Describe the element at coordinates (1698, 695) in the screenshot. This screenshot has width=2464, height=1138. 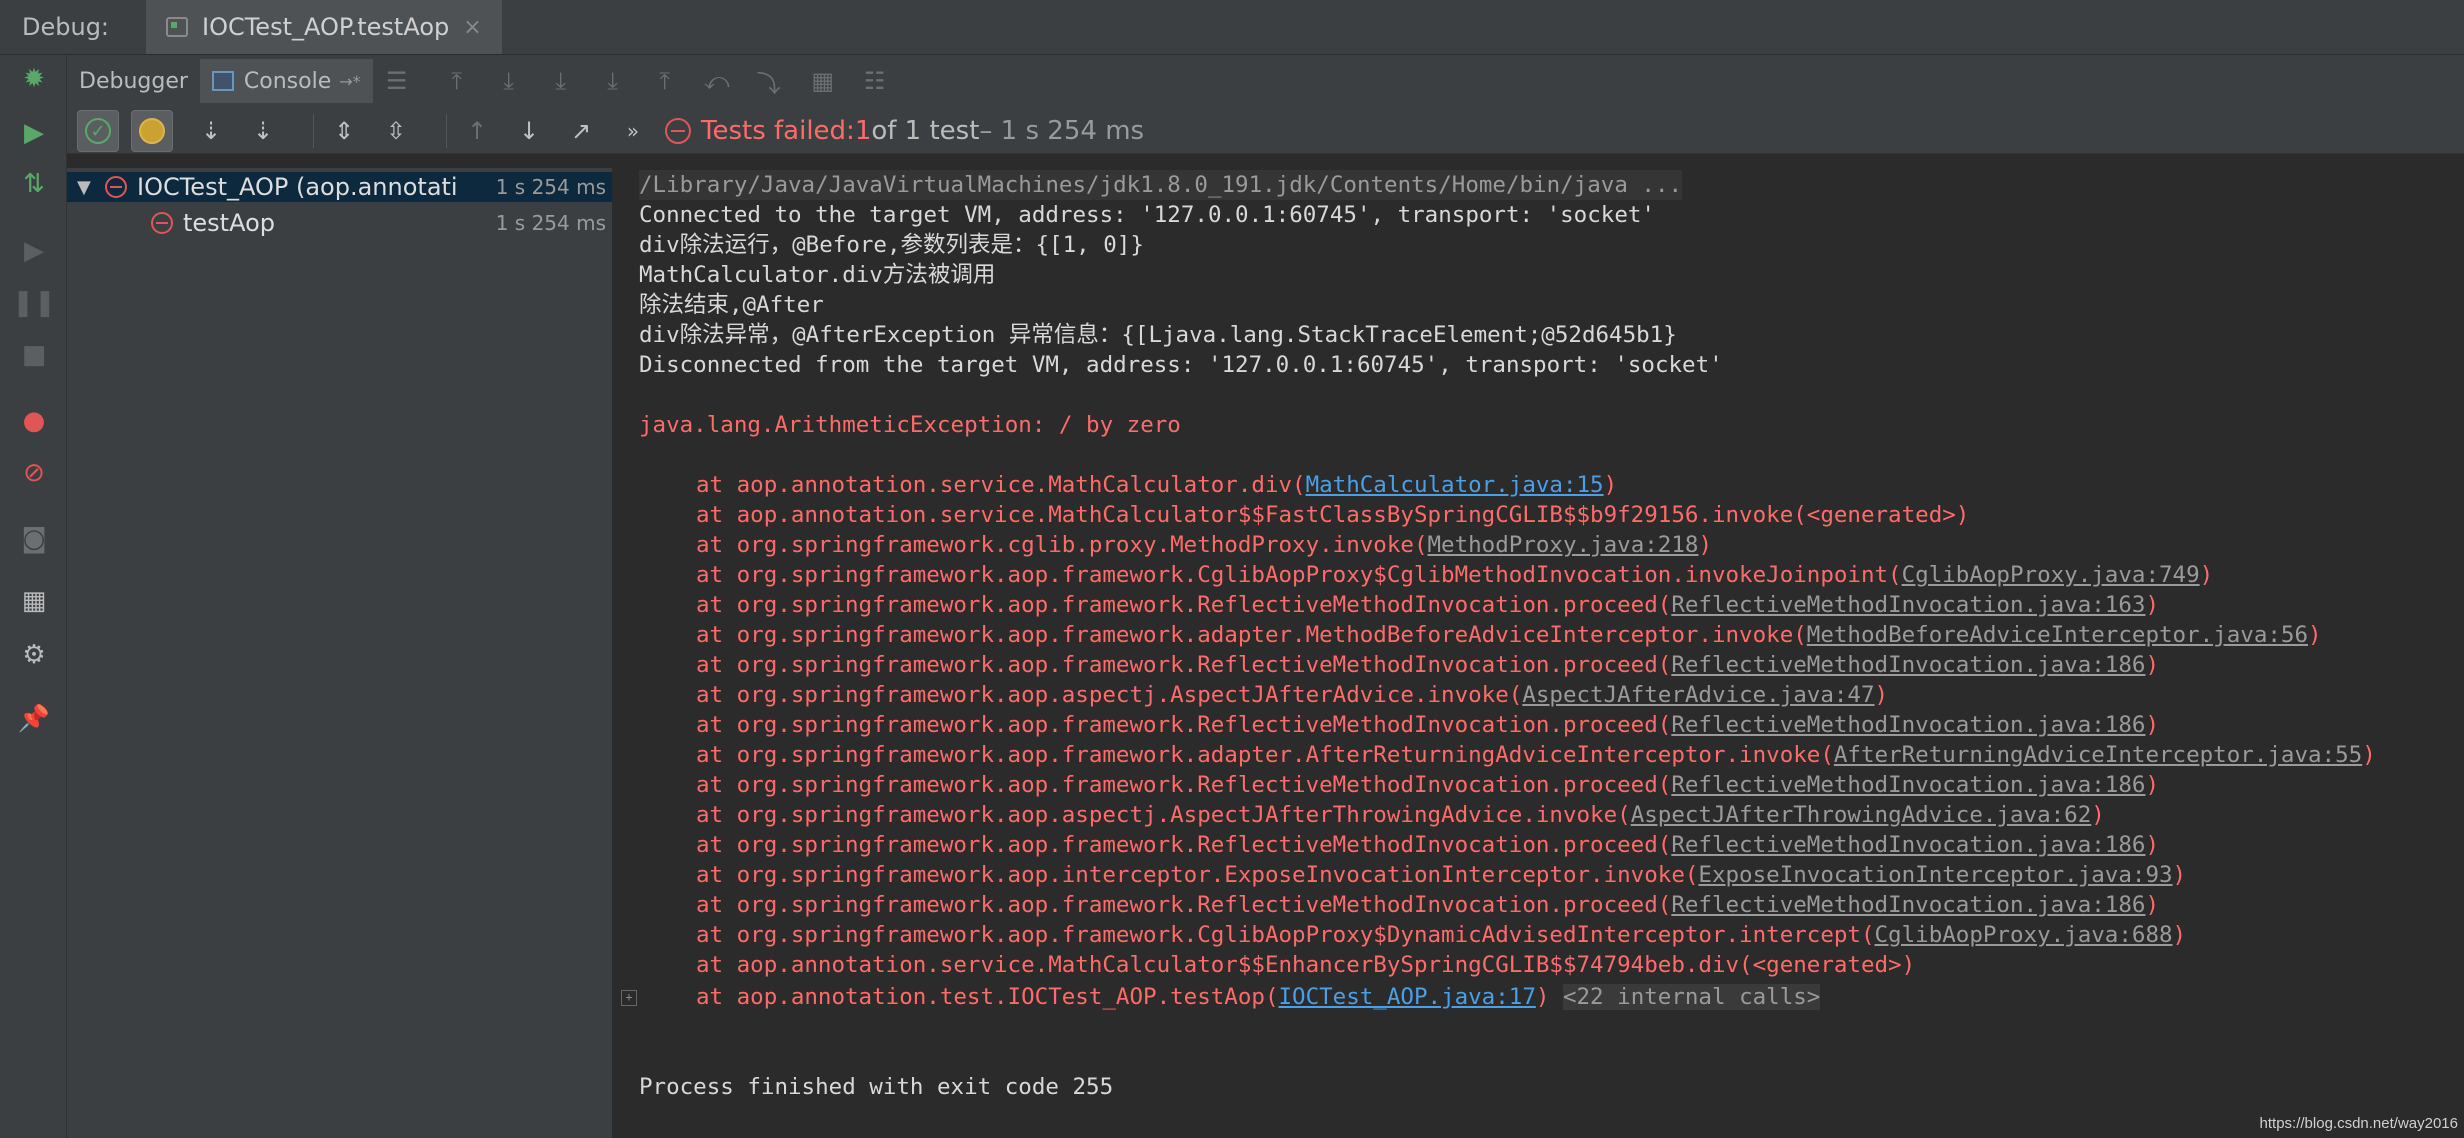
I see `stack-frame-link: AspectJAfterAdvice.java:47` at that location.